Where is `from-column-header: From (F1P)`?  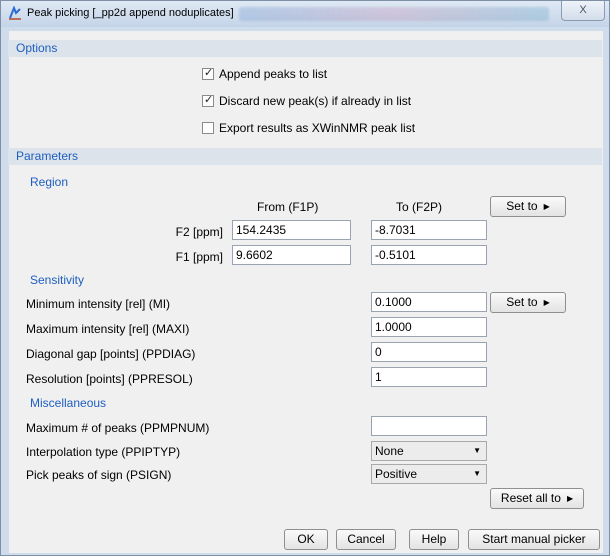 from-column-header: From (F1P) is located at coordinates (288, 207).